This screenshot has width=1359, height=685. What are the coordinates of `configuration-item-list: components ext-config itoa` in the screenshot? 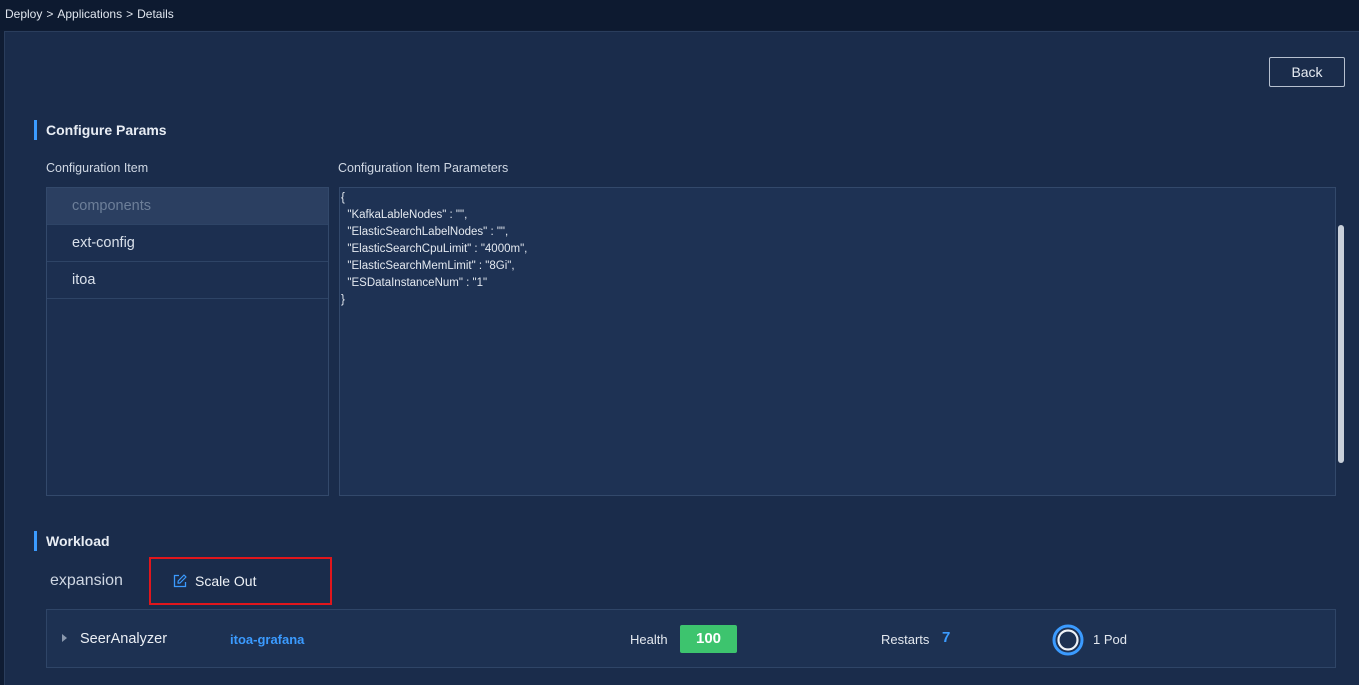 It's located at (187, 341).